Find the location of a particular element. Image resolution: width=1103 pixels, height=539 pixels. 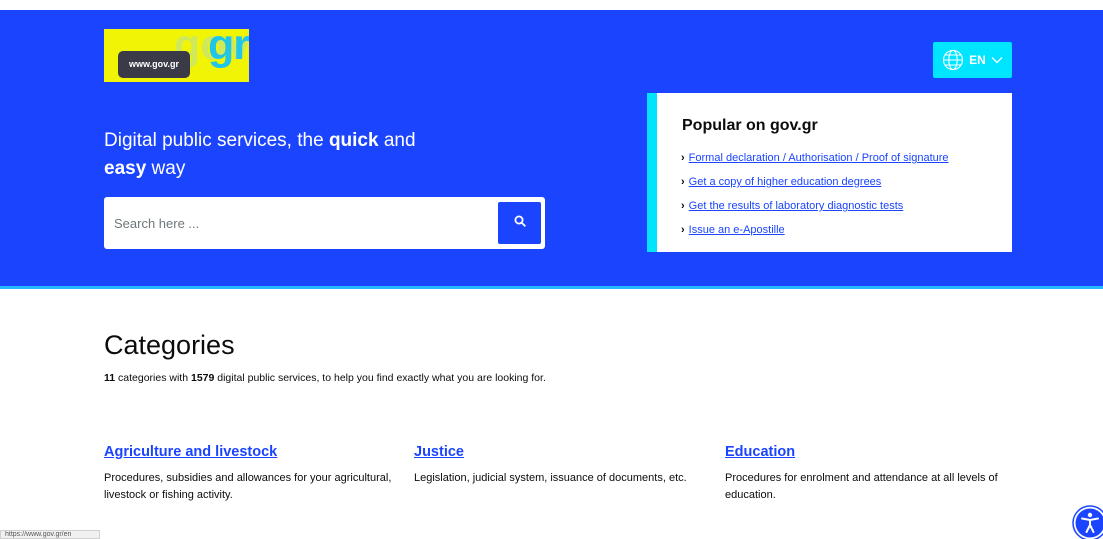

popular-link-e-apostille: Issue an e-Apostille is located at coordinates (737, 230).